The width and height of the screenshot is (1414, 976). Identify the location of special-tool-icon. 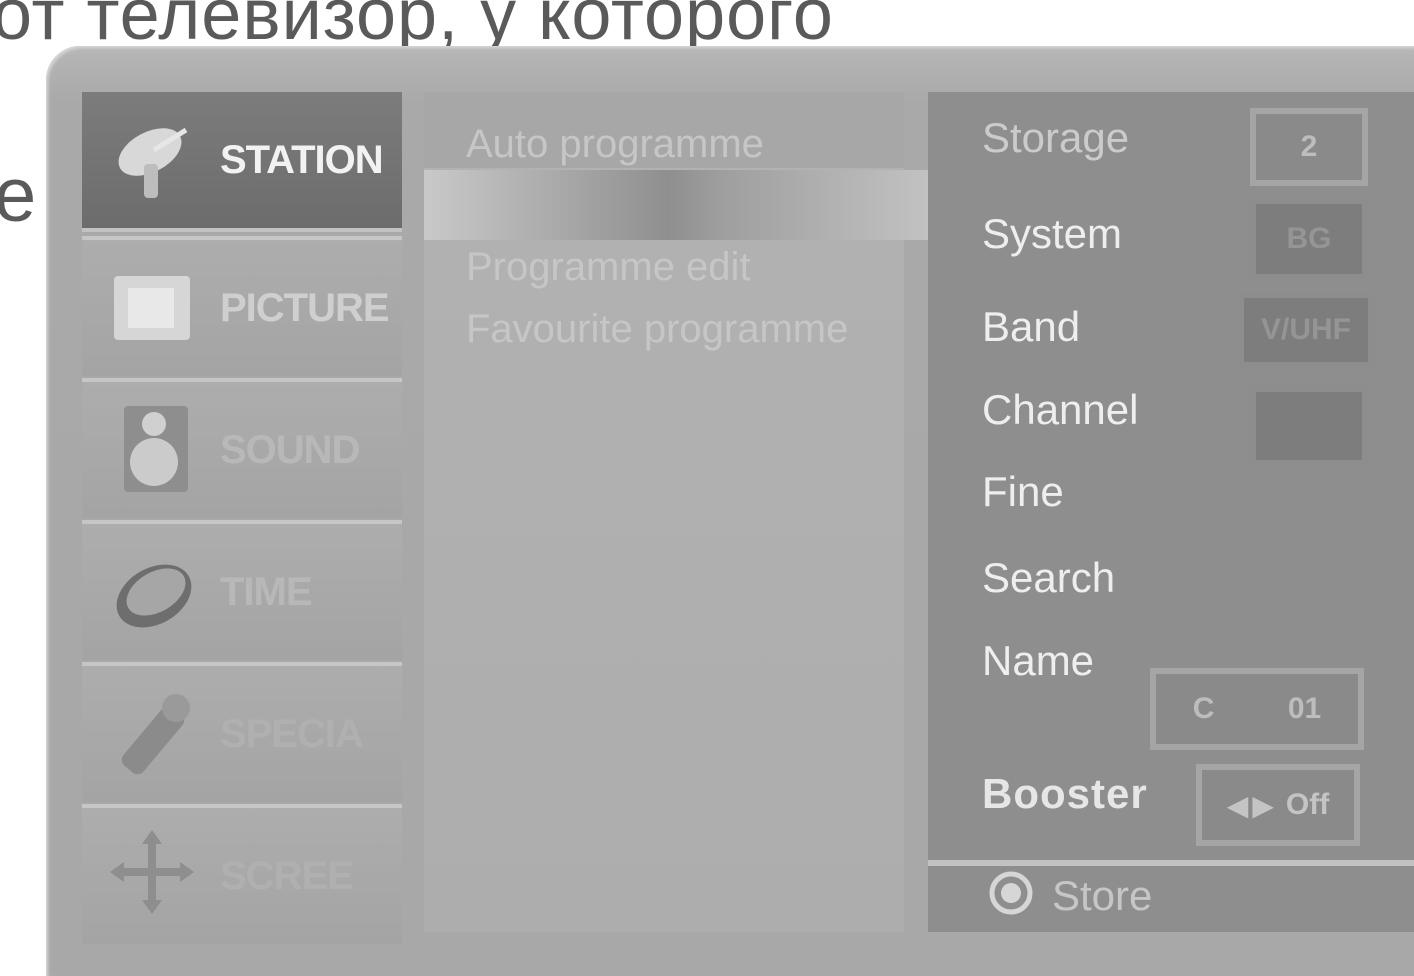
(152, 734).